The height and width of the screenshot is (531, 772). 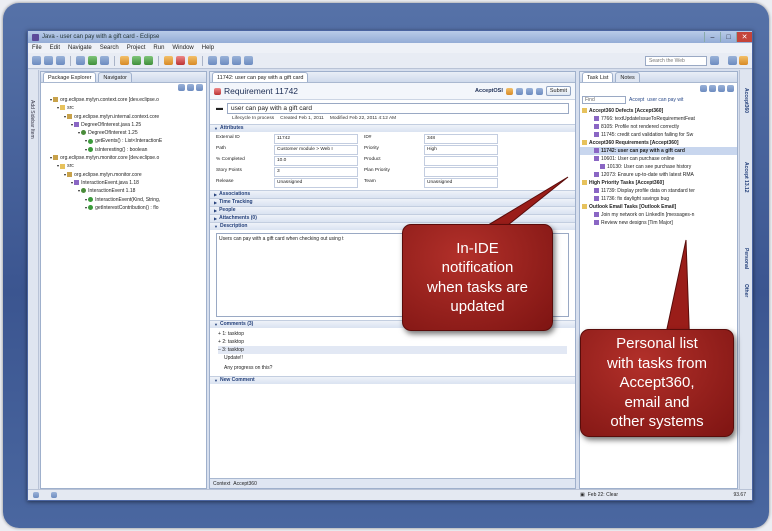 I want to click on callout-pointers, so click(x=557, y=264).